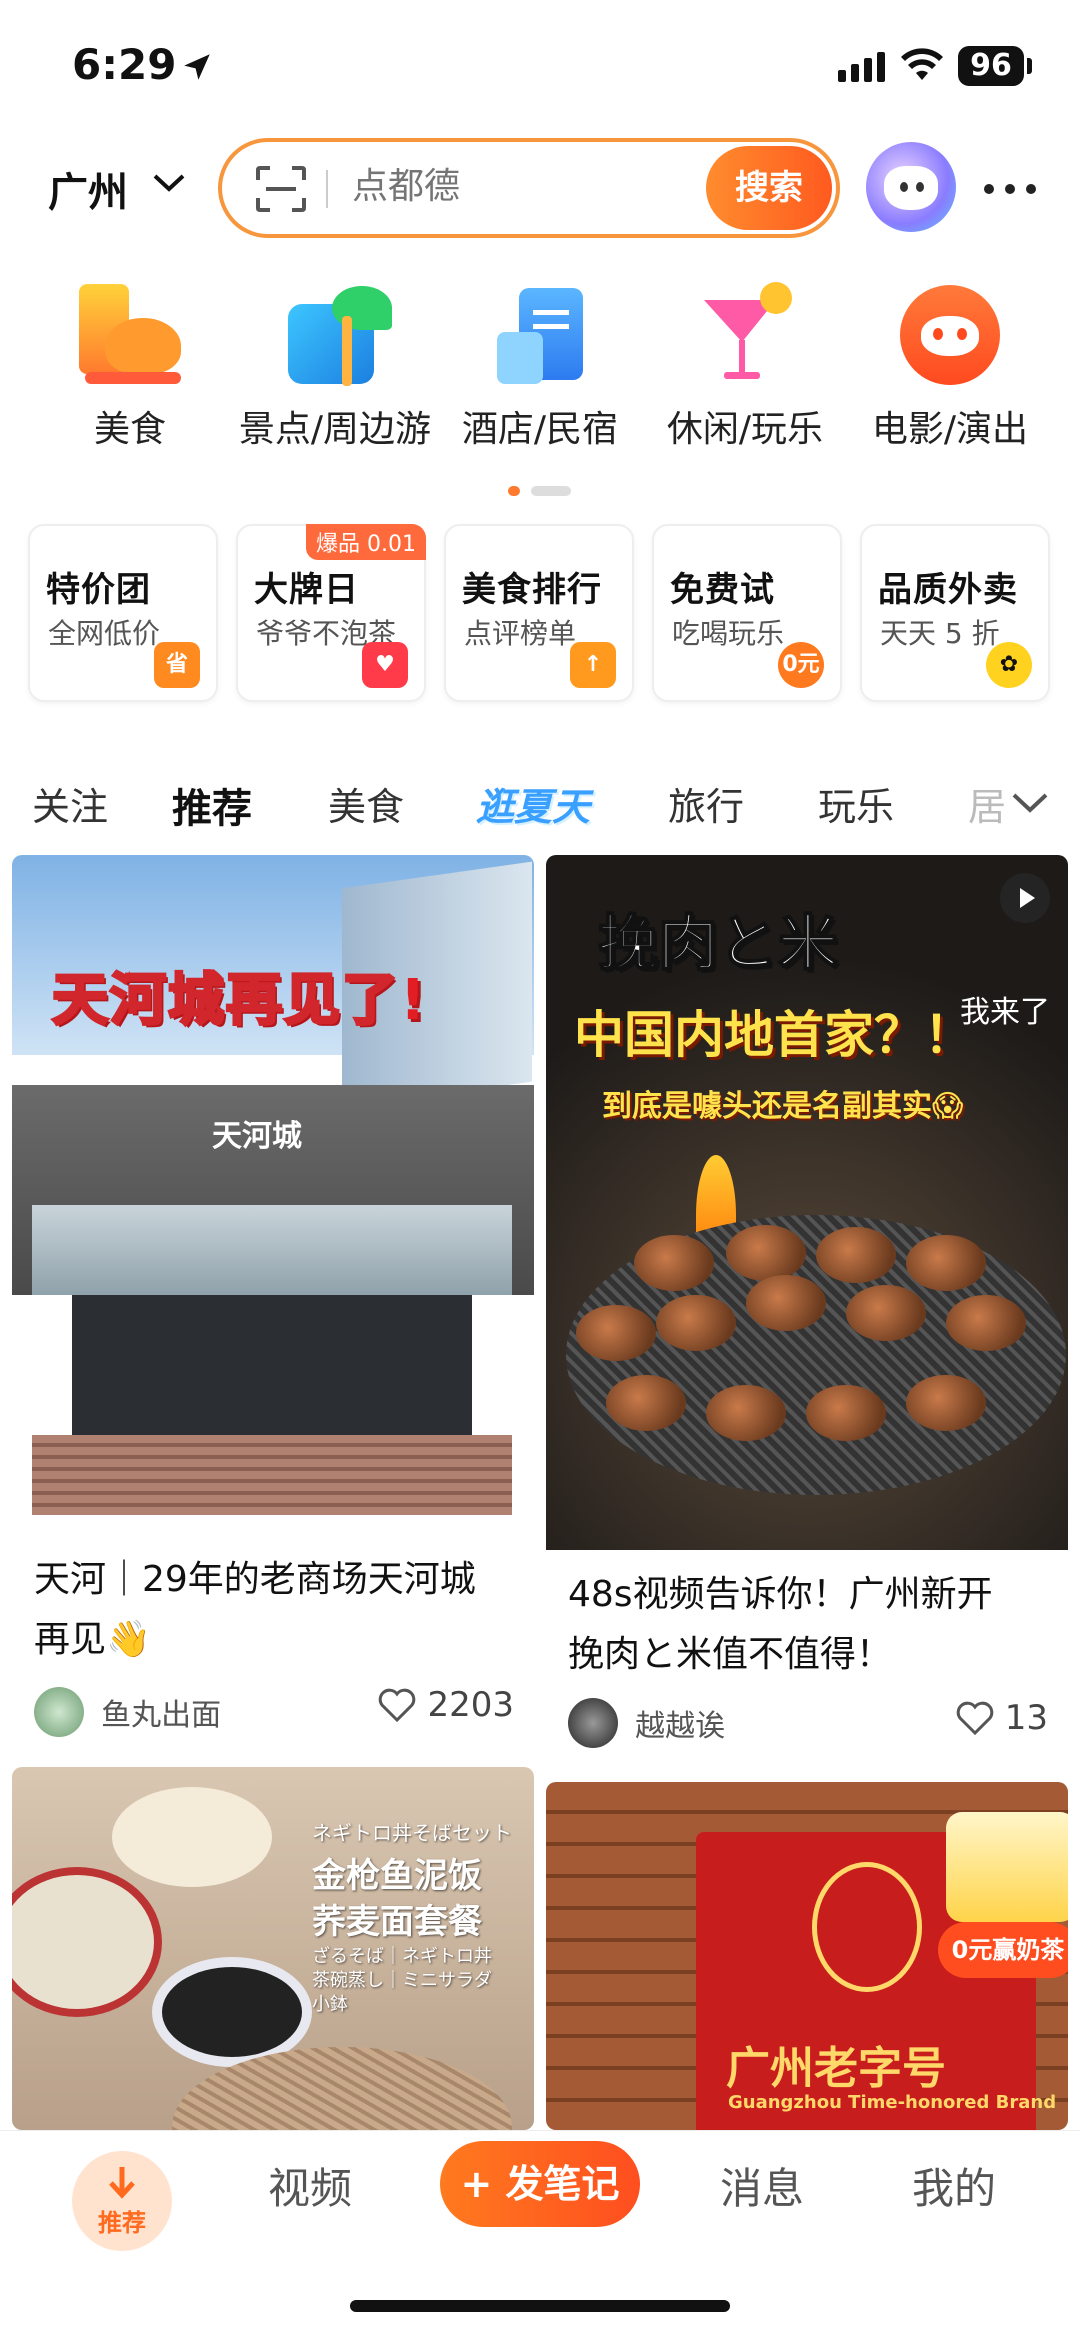  I want to click on nav-home: 推荐, so click(122, 2201).